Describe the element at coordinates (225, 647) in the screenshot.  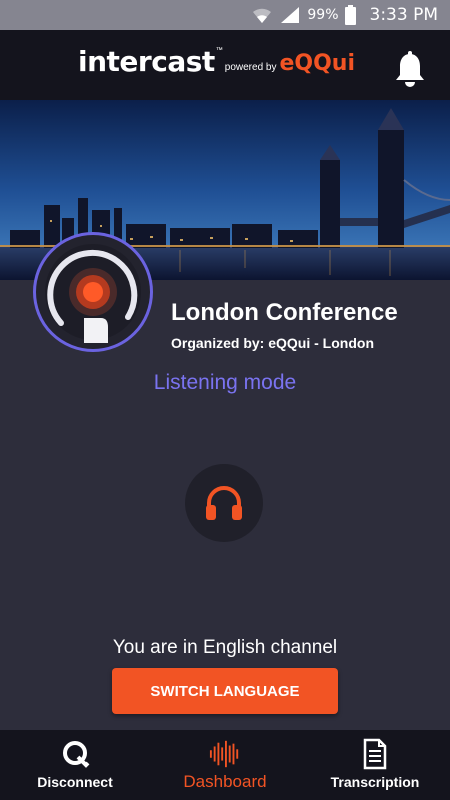
I see `channel-text: You are in English channel` at that location.